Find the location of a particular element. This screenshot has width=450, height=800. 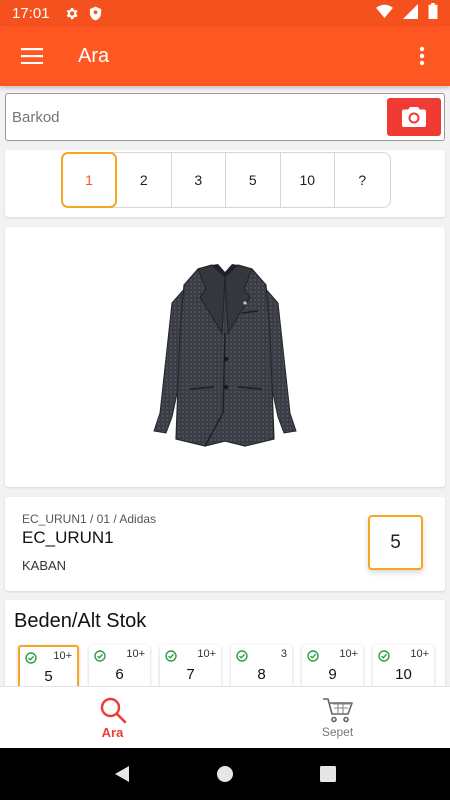

shield-icon is located at coordinates (95, 13).